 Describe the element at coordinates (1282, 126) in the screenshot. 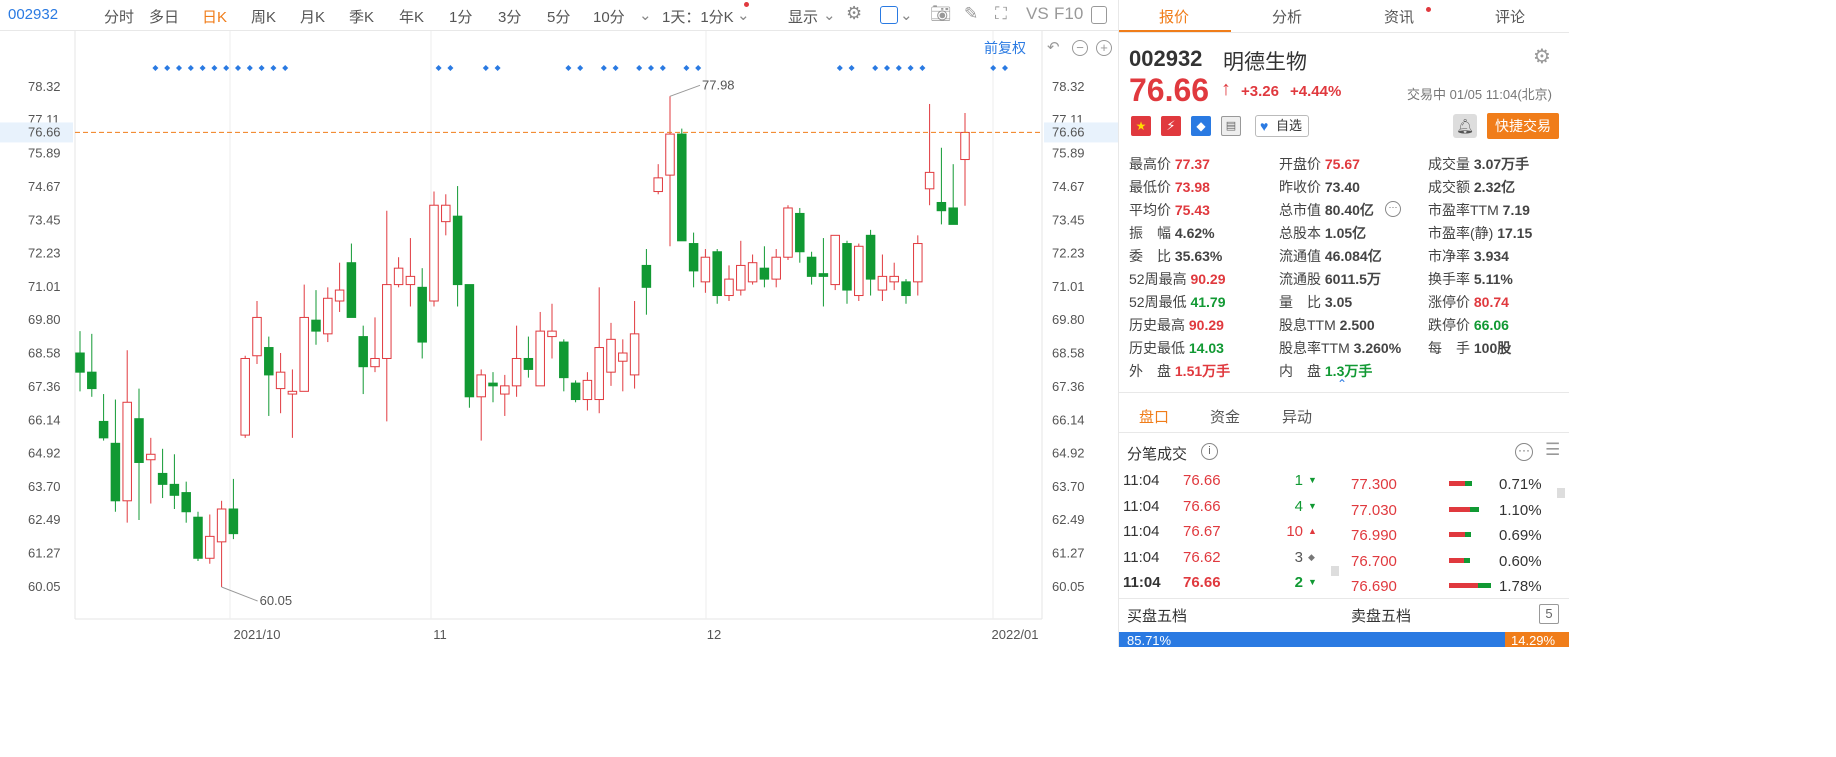

I see `watchlist-button: ♥ 自选` at that location.